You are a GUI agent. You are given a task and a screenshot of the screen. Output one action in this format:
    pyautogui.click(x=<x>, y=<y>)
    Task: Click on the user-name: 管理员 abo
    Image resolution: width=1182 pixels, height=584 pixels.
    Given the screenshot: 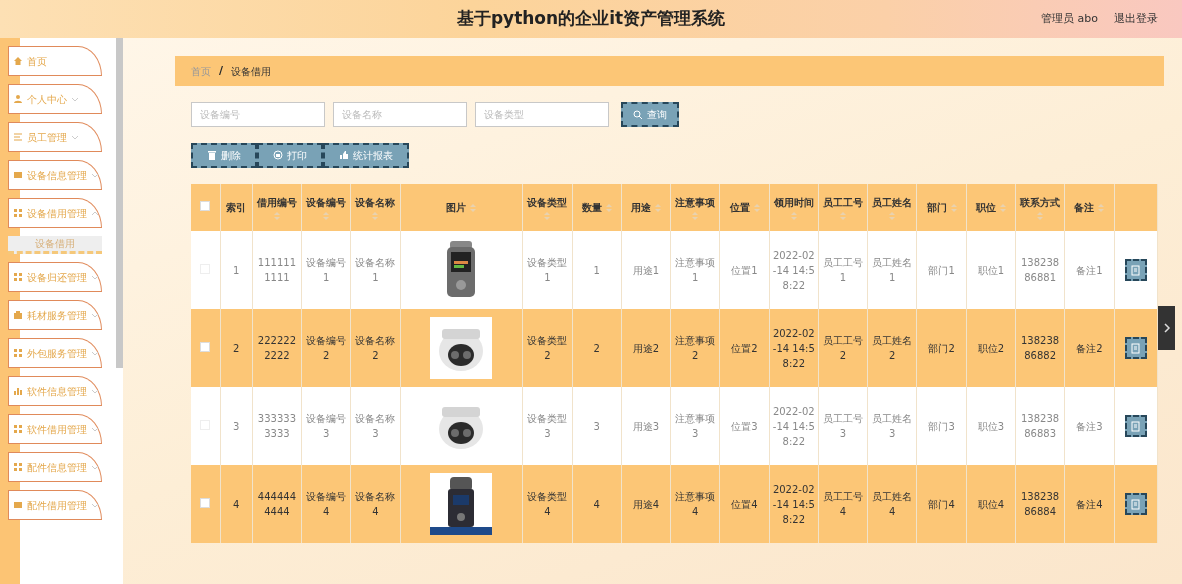 What is the action you would take?
    pyautogui.click(x=1069, y=18)
    